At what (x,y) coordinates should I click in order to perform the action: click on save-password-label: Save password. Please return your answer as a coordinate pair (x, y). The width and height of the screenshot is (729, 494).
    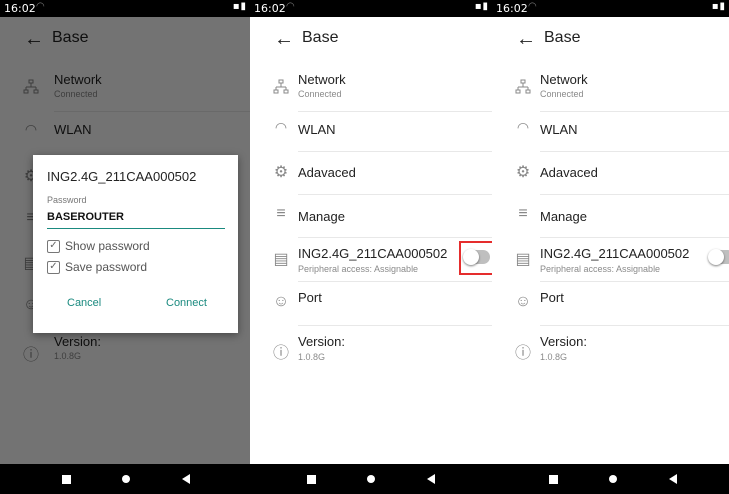
    Looking at the image, I should click on (106, 267).